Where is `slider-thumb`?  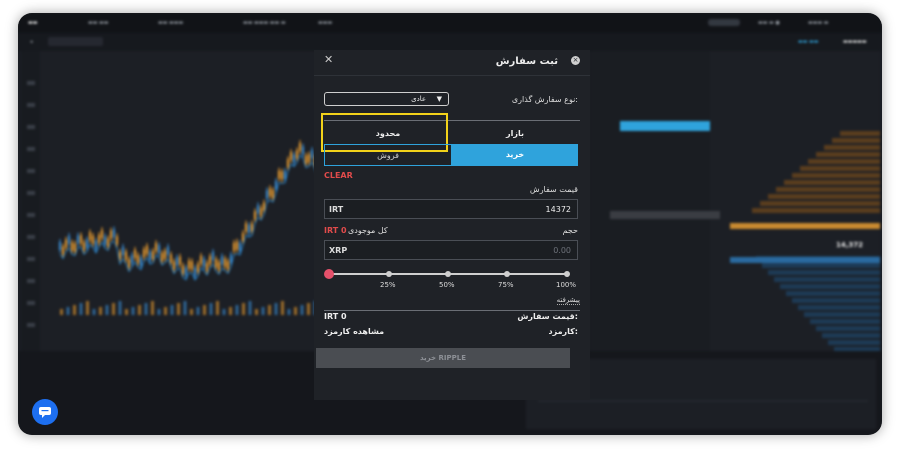
slider-thumb is located at coordinates (329, 274).